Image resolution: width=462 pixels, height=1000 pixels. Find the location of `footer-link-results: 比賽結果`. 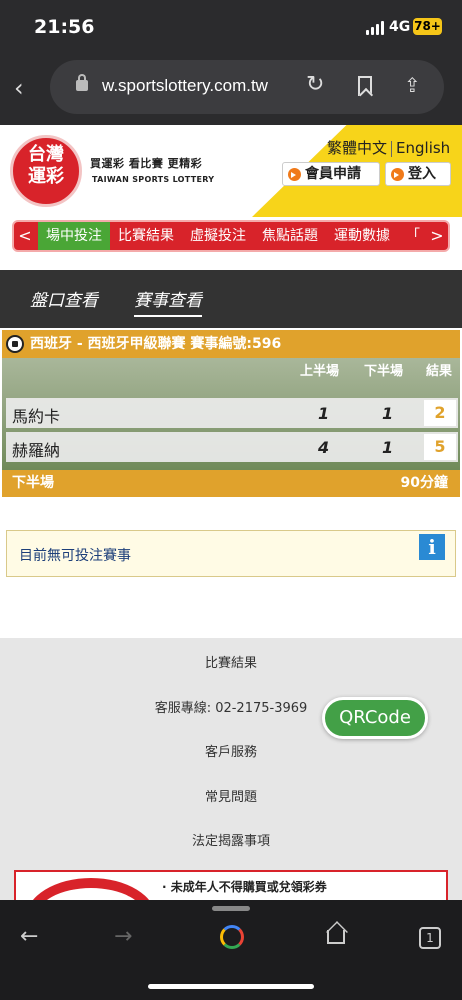

footer-link-results: 比賽結果 is located at coordinates (231, 661).